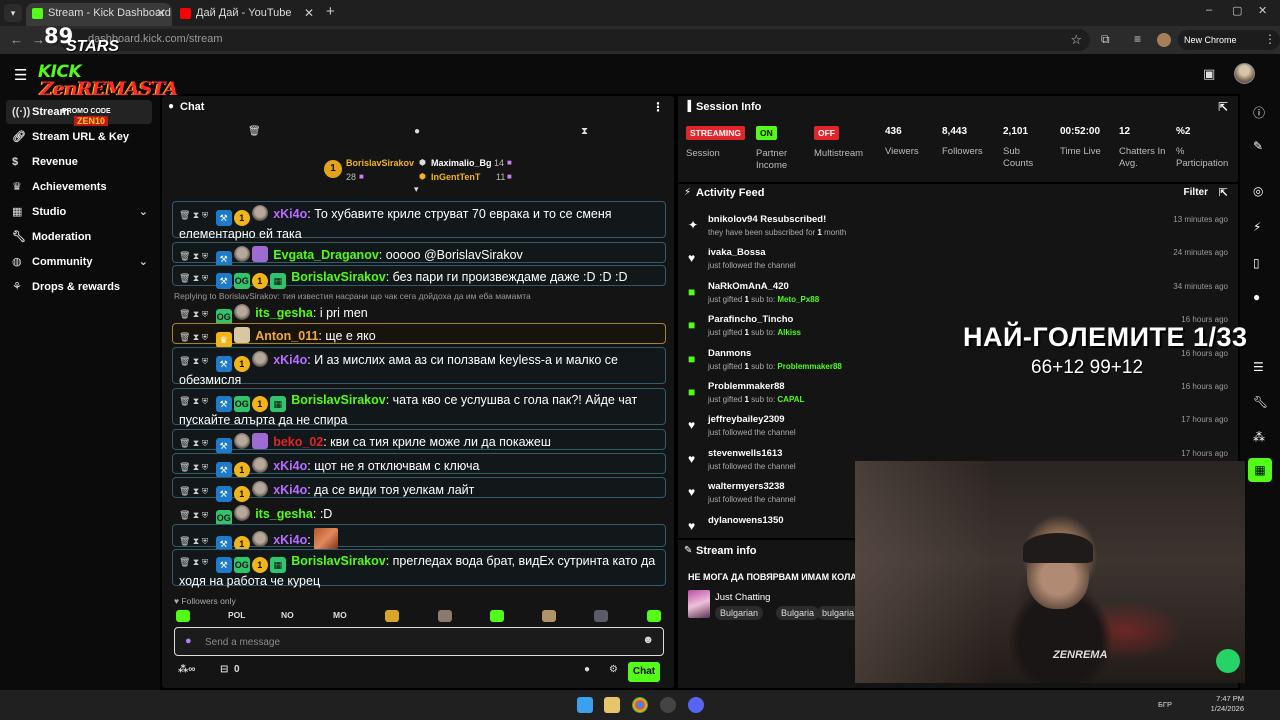 This screenshot has width=1280, height=720. What do you see at coordinates (445, 616) in the screenshot?
I see `face-emote-icon` at bounding box center [445, 616].